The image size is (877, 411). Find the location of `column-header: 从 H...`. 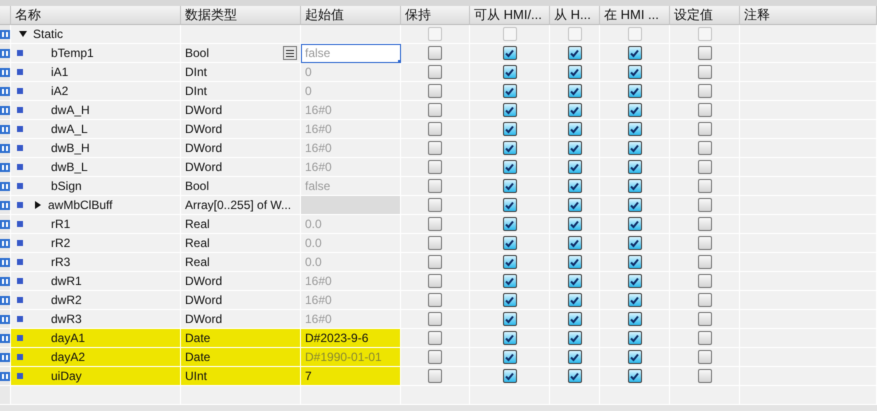

column-header: 从 H... is located at coordinates (575, 15).